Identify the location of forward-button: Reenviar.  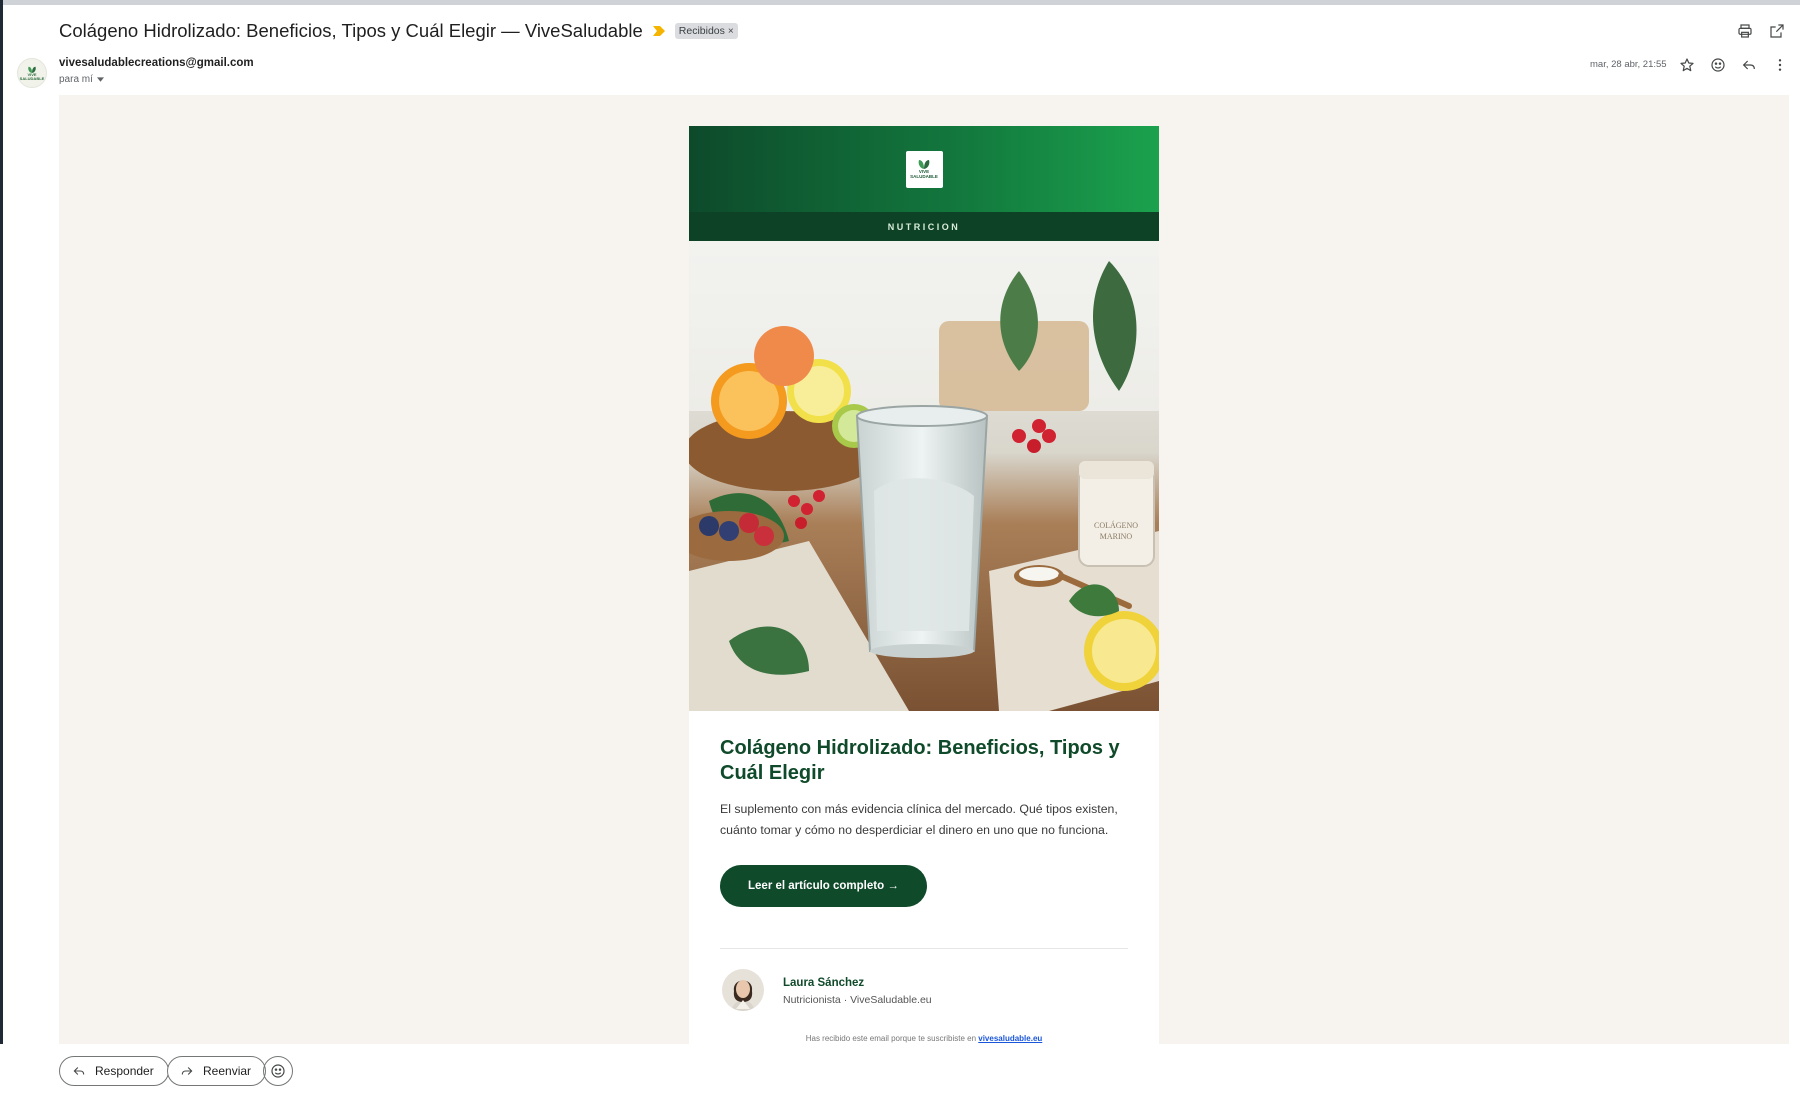
(217, 1071).